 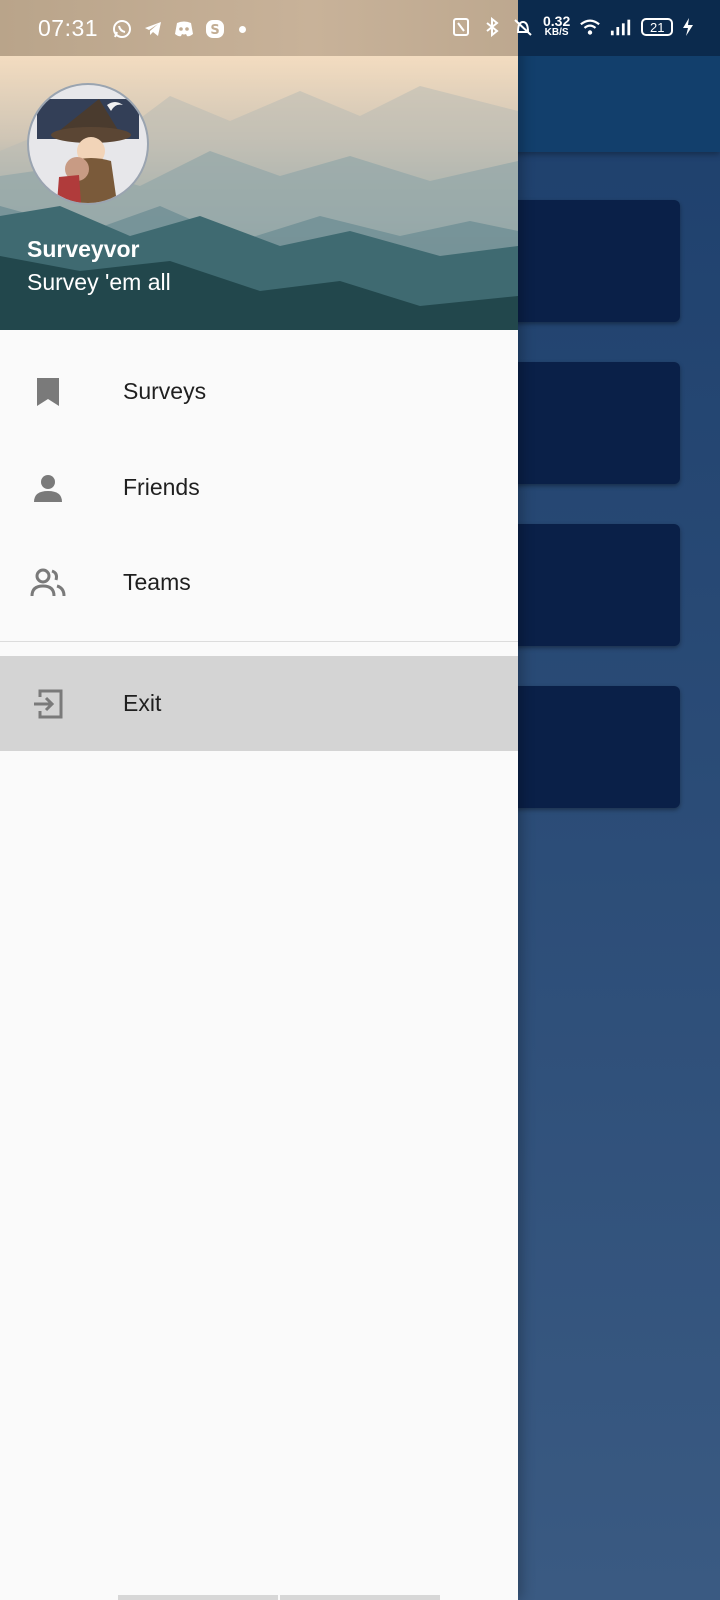 I want to click on user-name: Surveyvor, so click(x=83, y=249).